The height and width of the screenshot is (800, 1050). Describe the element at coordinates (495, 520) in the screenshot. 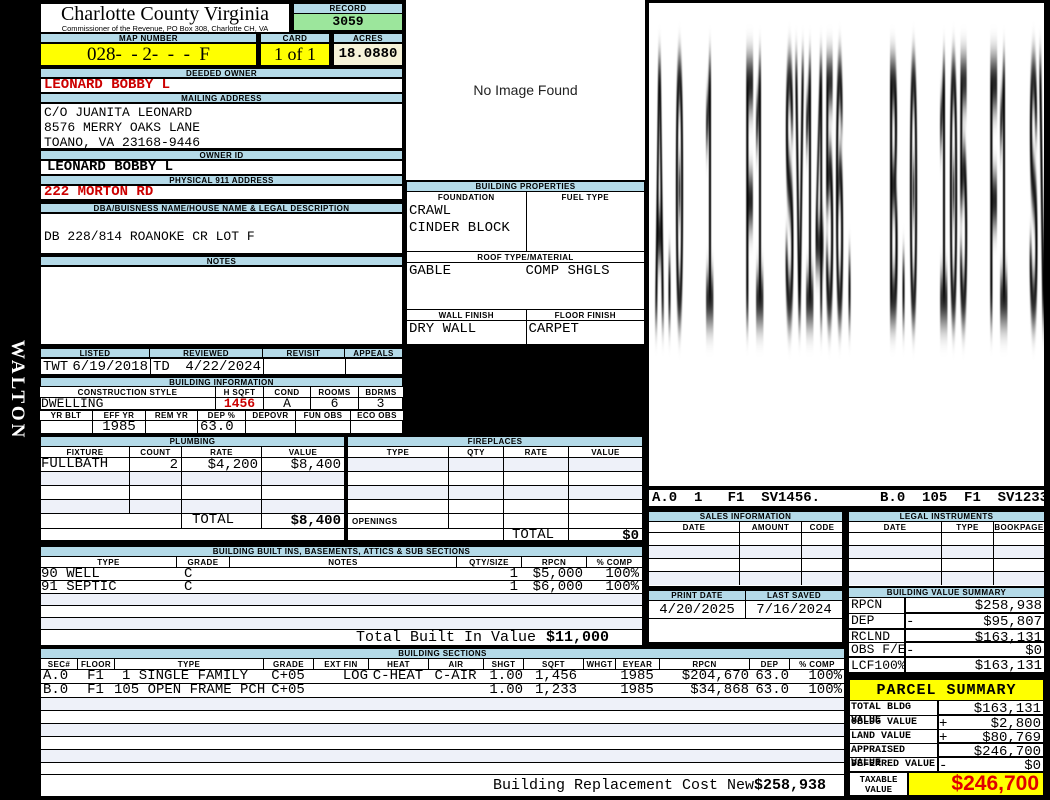

I see `fireplaces-openings-row: OPENINGS` at that location.